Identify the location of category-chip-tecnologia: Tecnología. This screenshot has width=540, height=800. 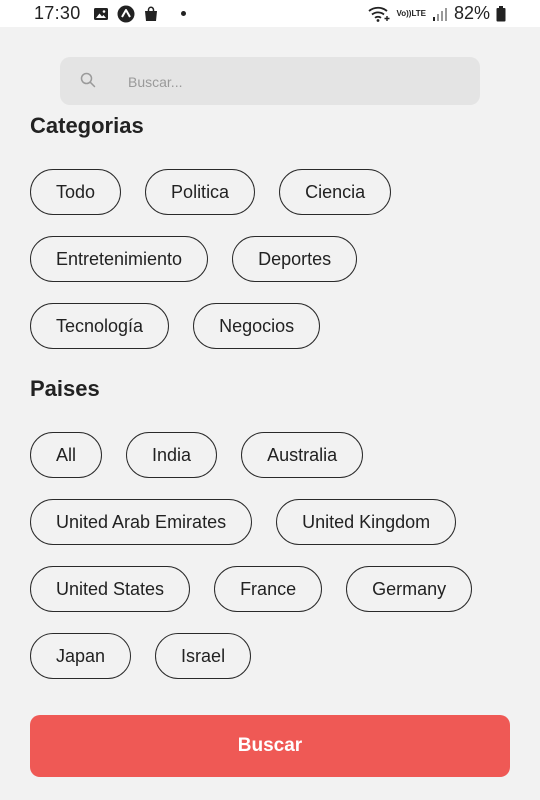
(100, 326).